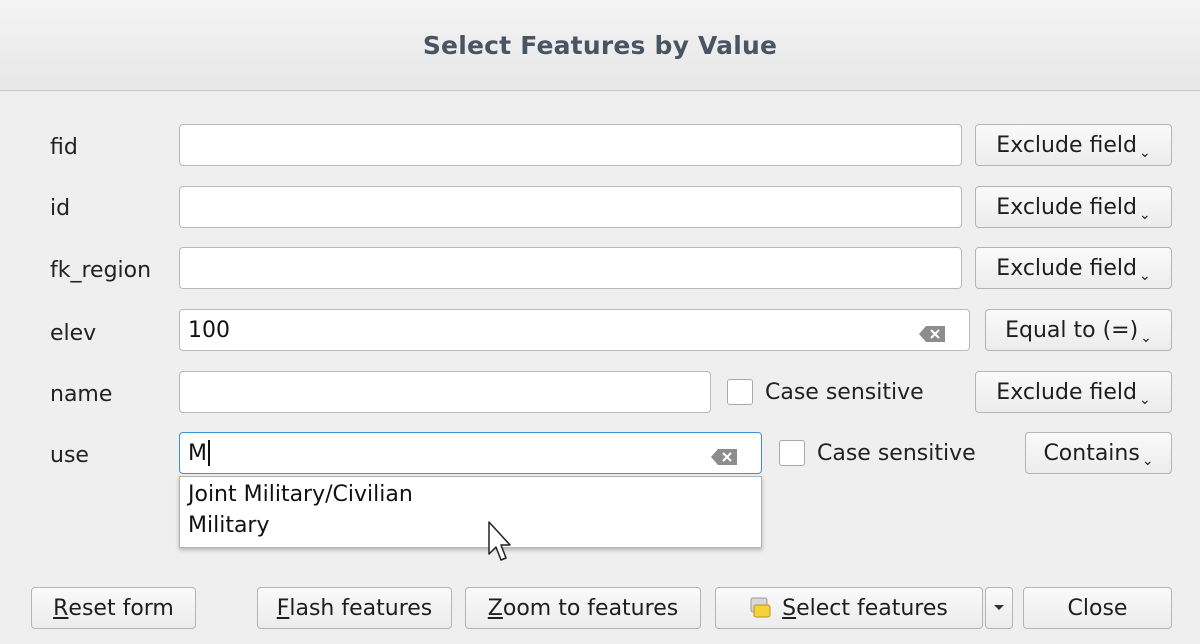 The width and height of the screenshot is (1200, 644). What do you see at coordinates (113, 608) in the screenshot?
I see `reset-form-button: Reset form` at bounding box center [113, 608].